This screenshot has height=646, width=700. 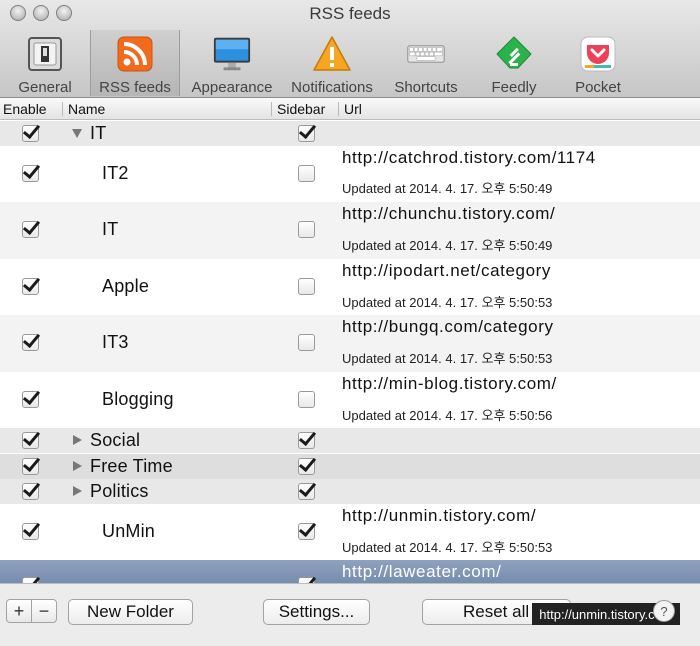 I want to click on feed-name: IT3, so click(x=115, y=342).